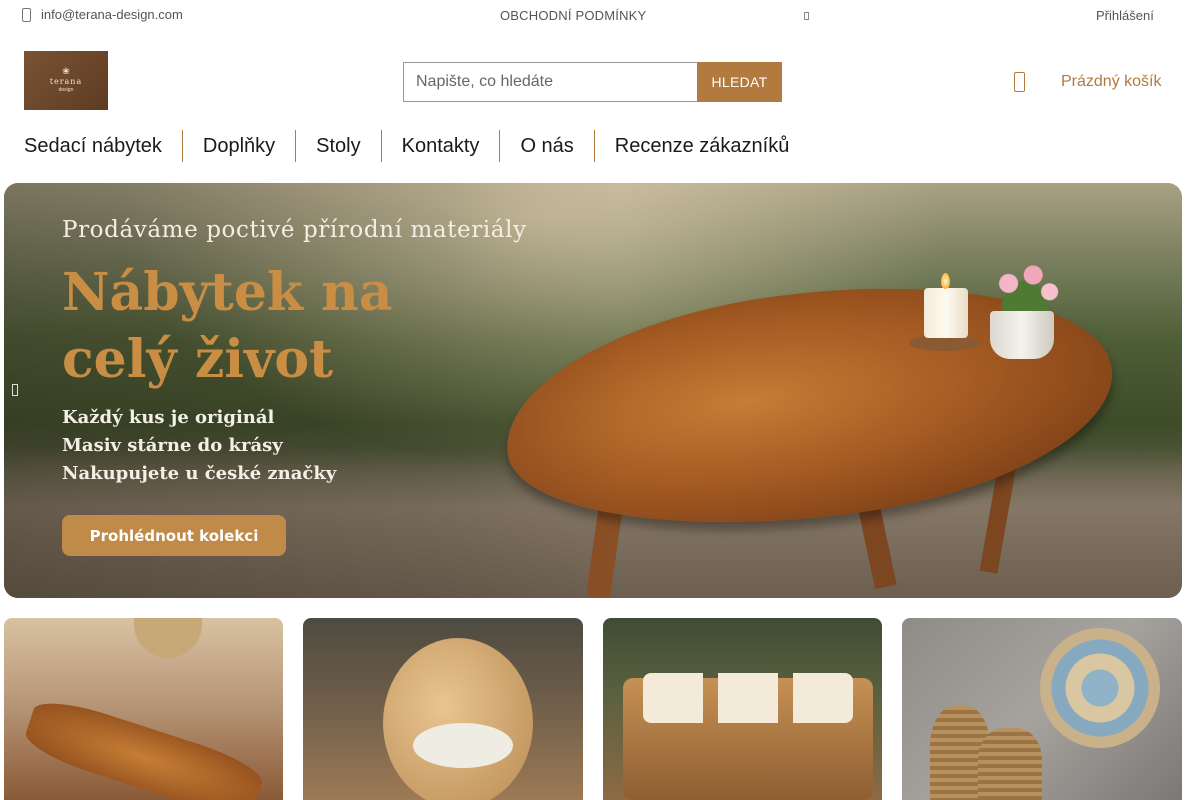 The width and height of the screenshot is (1200, 800). I want to click on hero-kicker: Prodáváme poctivé přírodní materiály, so click(294, 230).